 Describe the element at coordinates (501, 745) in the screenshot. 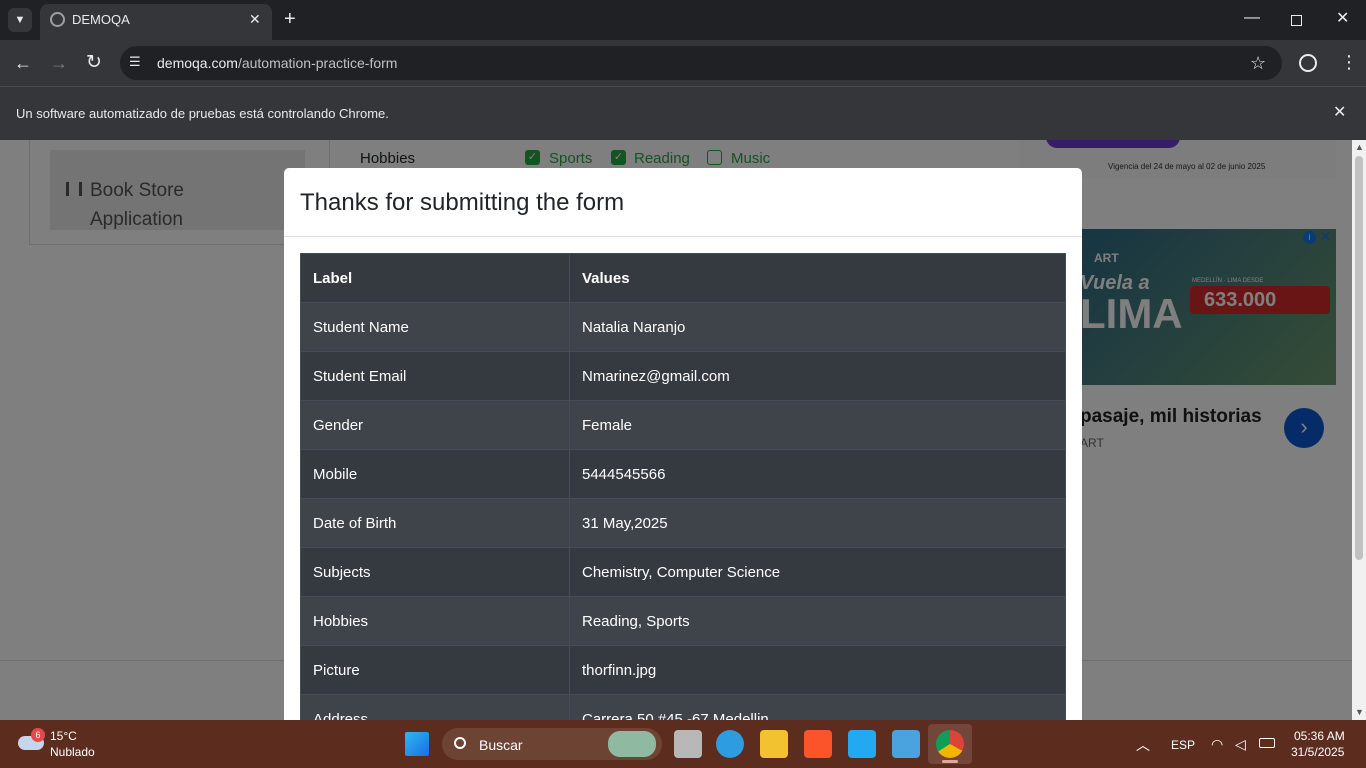

I see `search-placeholder: Buscar` at that location.